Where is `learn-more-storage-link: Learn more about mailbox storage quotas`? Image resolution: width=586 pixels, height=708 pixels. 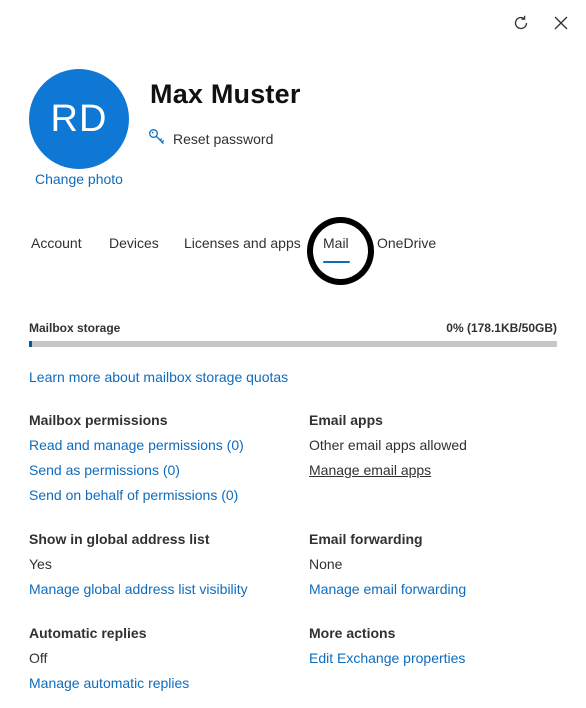 learn-more-storage-link: Learn more about mailbox storage quotas is located at coordinates (158, 377).